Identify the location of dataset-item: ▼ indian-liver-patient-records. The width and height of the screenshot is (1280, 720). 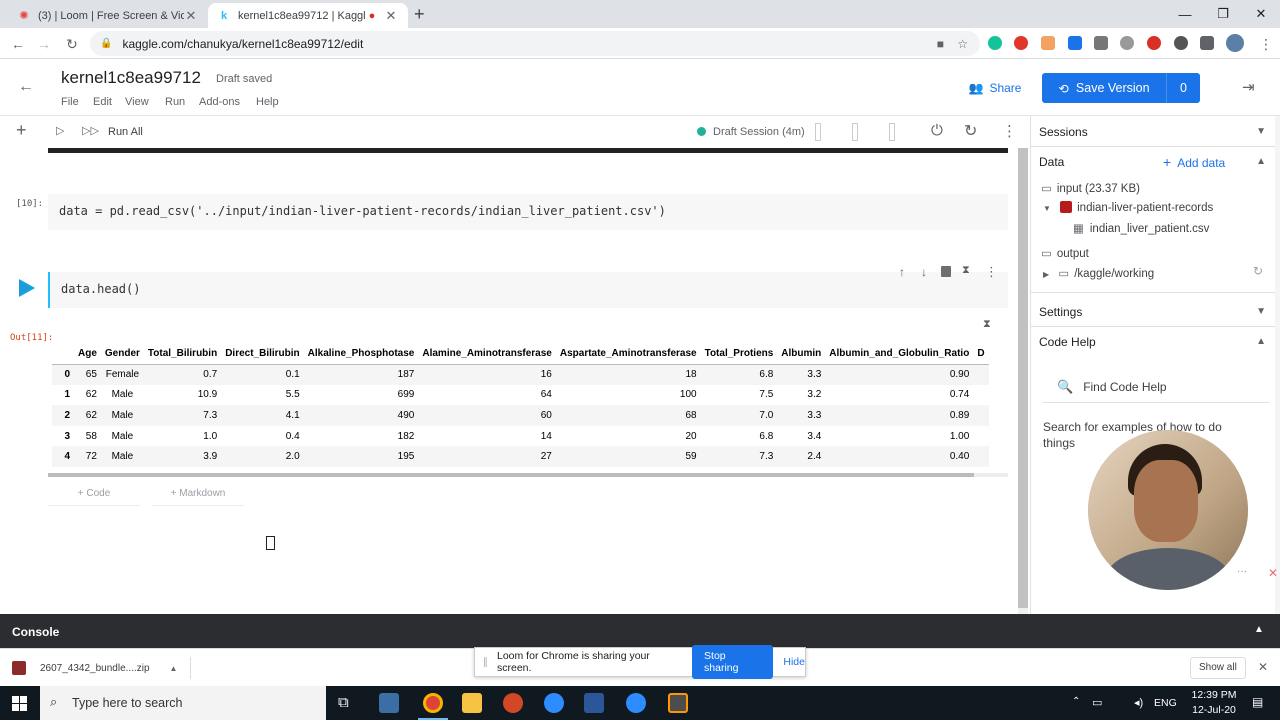
(1128, 207).